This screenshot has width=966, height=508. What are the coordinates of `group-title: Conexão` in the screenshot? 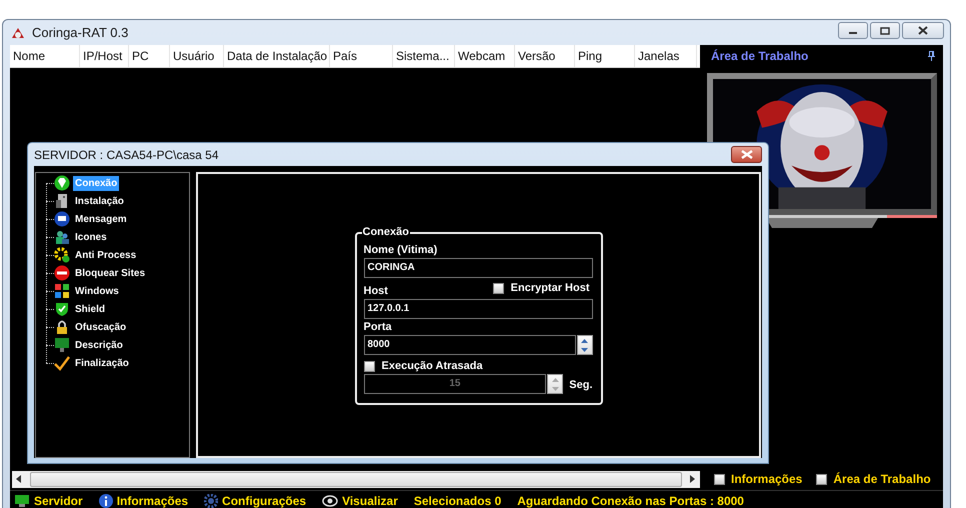 It's located at (386, 232).